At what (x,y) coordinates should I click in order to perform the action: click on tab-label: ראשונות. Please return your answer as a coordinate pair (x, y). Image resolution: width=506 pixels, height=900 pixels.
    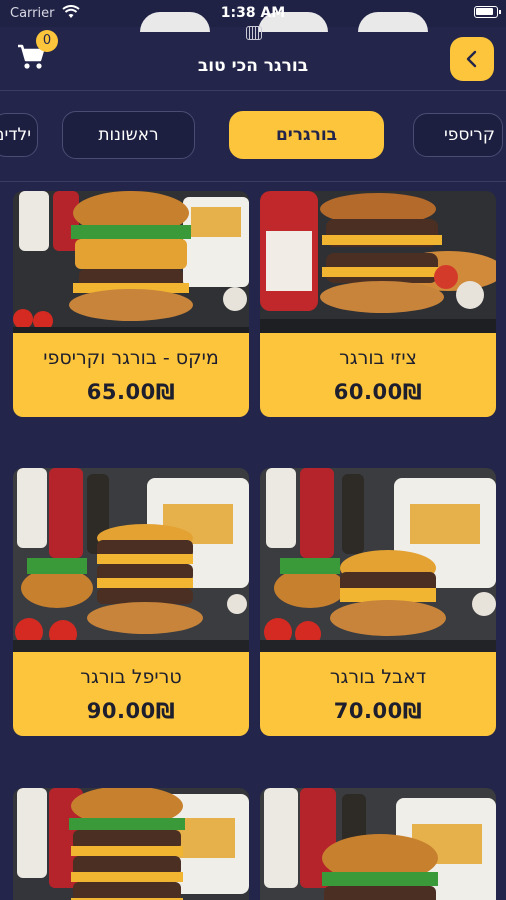
    Looking at the image, I should click on (128, 135).